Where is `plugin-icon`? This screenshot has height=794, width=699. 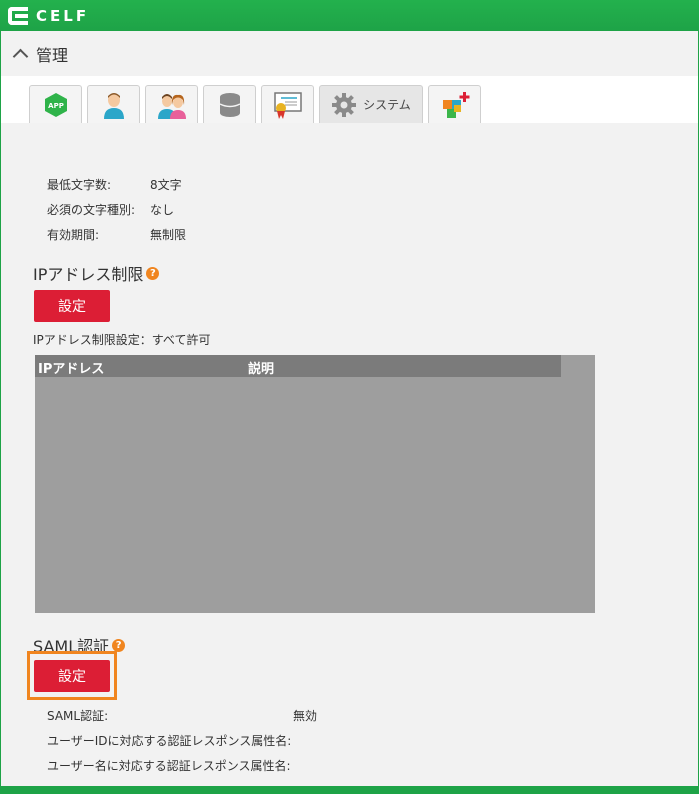 plugin-icon is located at coordinates (455, 104).